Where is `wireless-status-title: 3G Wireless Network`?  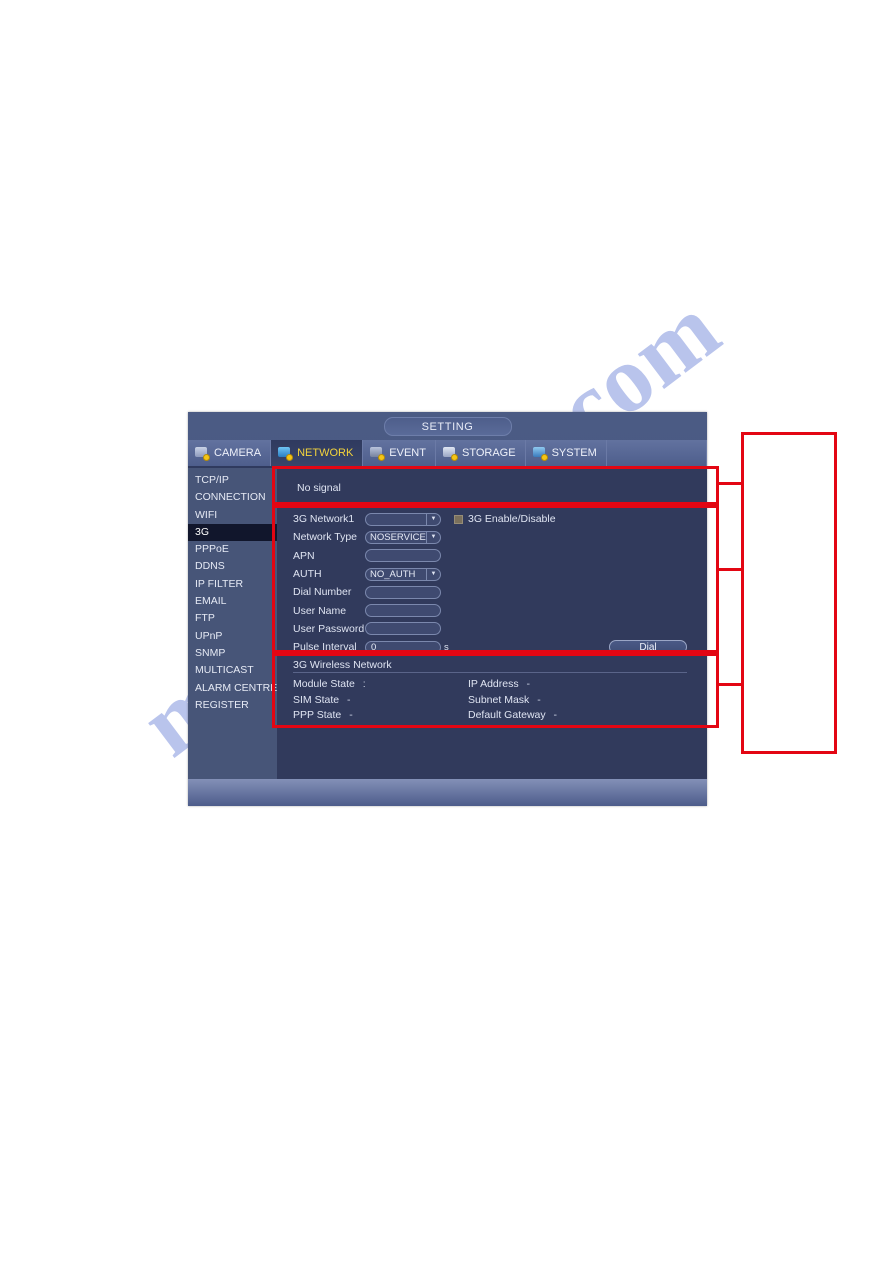 wireless-status-title: 3G Wireless Network is located at coordinates (490, 666).